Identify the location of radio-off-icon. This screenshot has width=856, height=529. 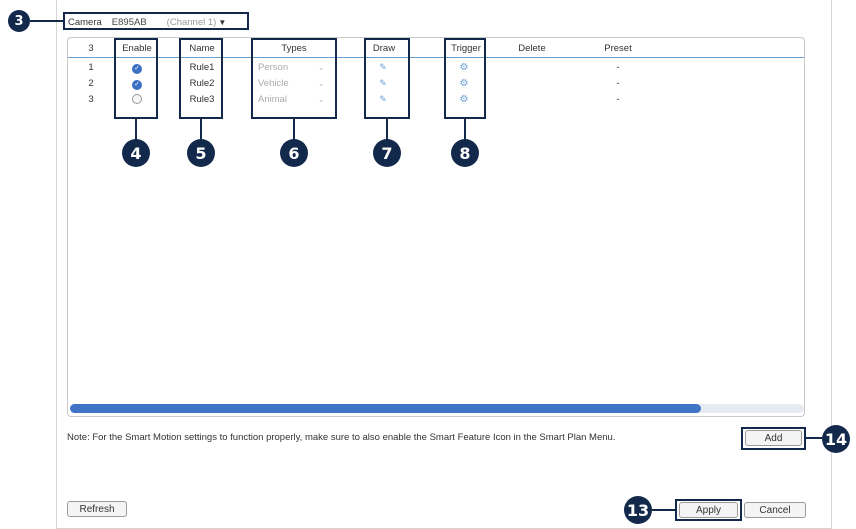
(137, 99).